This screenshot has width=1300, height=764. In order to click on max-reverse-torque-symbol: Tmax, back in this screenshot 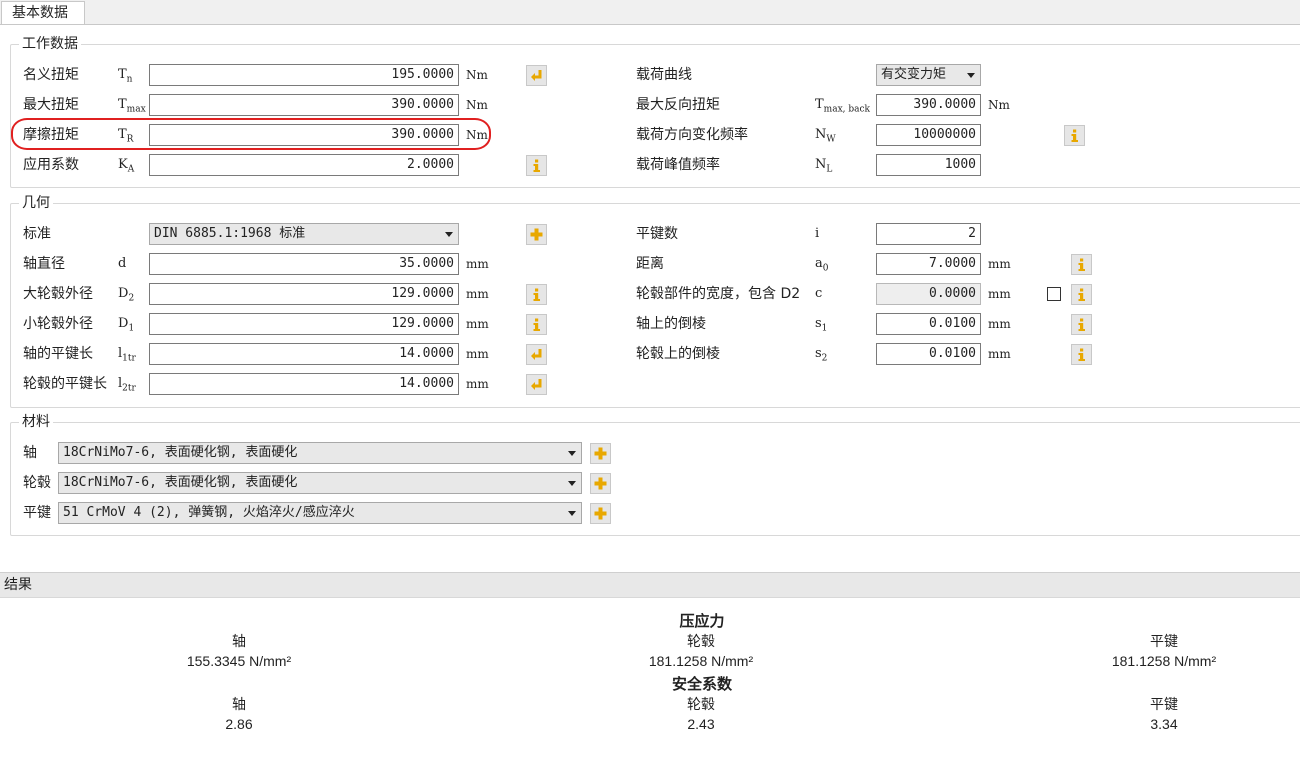, I will do `click(842, 106)`.